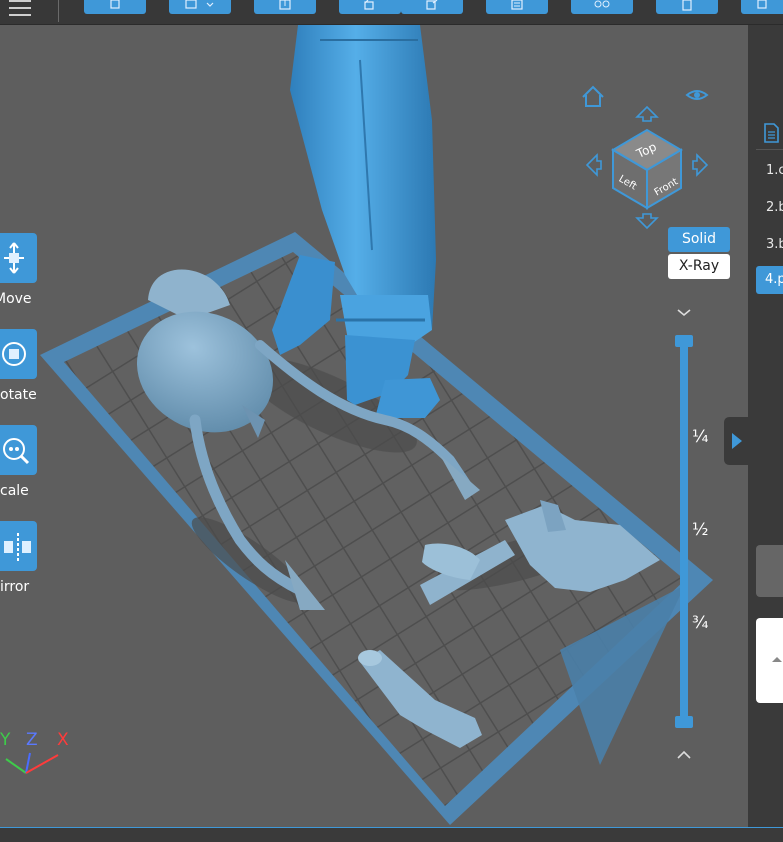  I want to click on part-item-1: 1.c, so click(774, 170).